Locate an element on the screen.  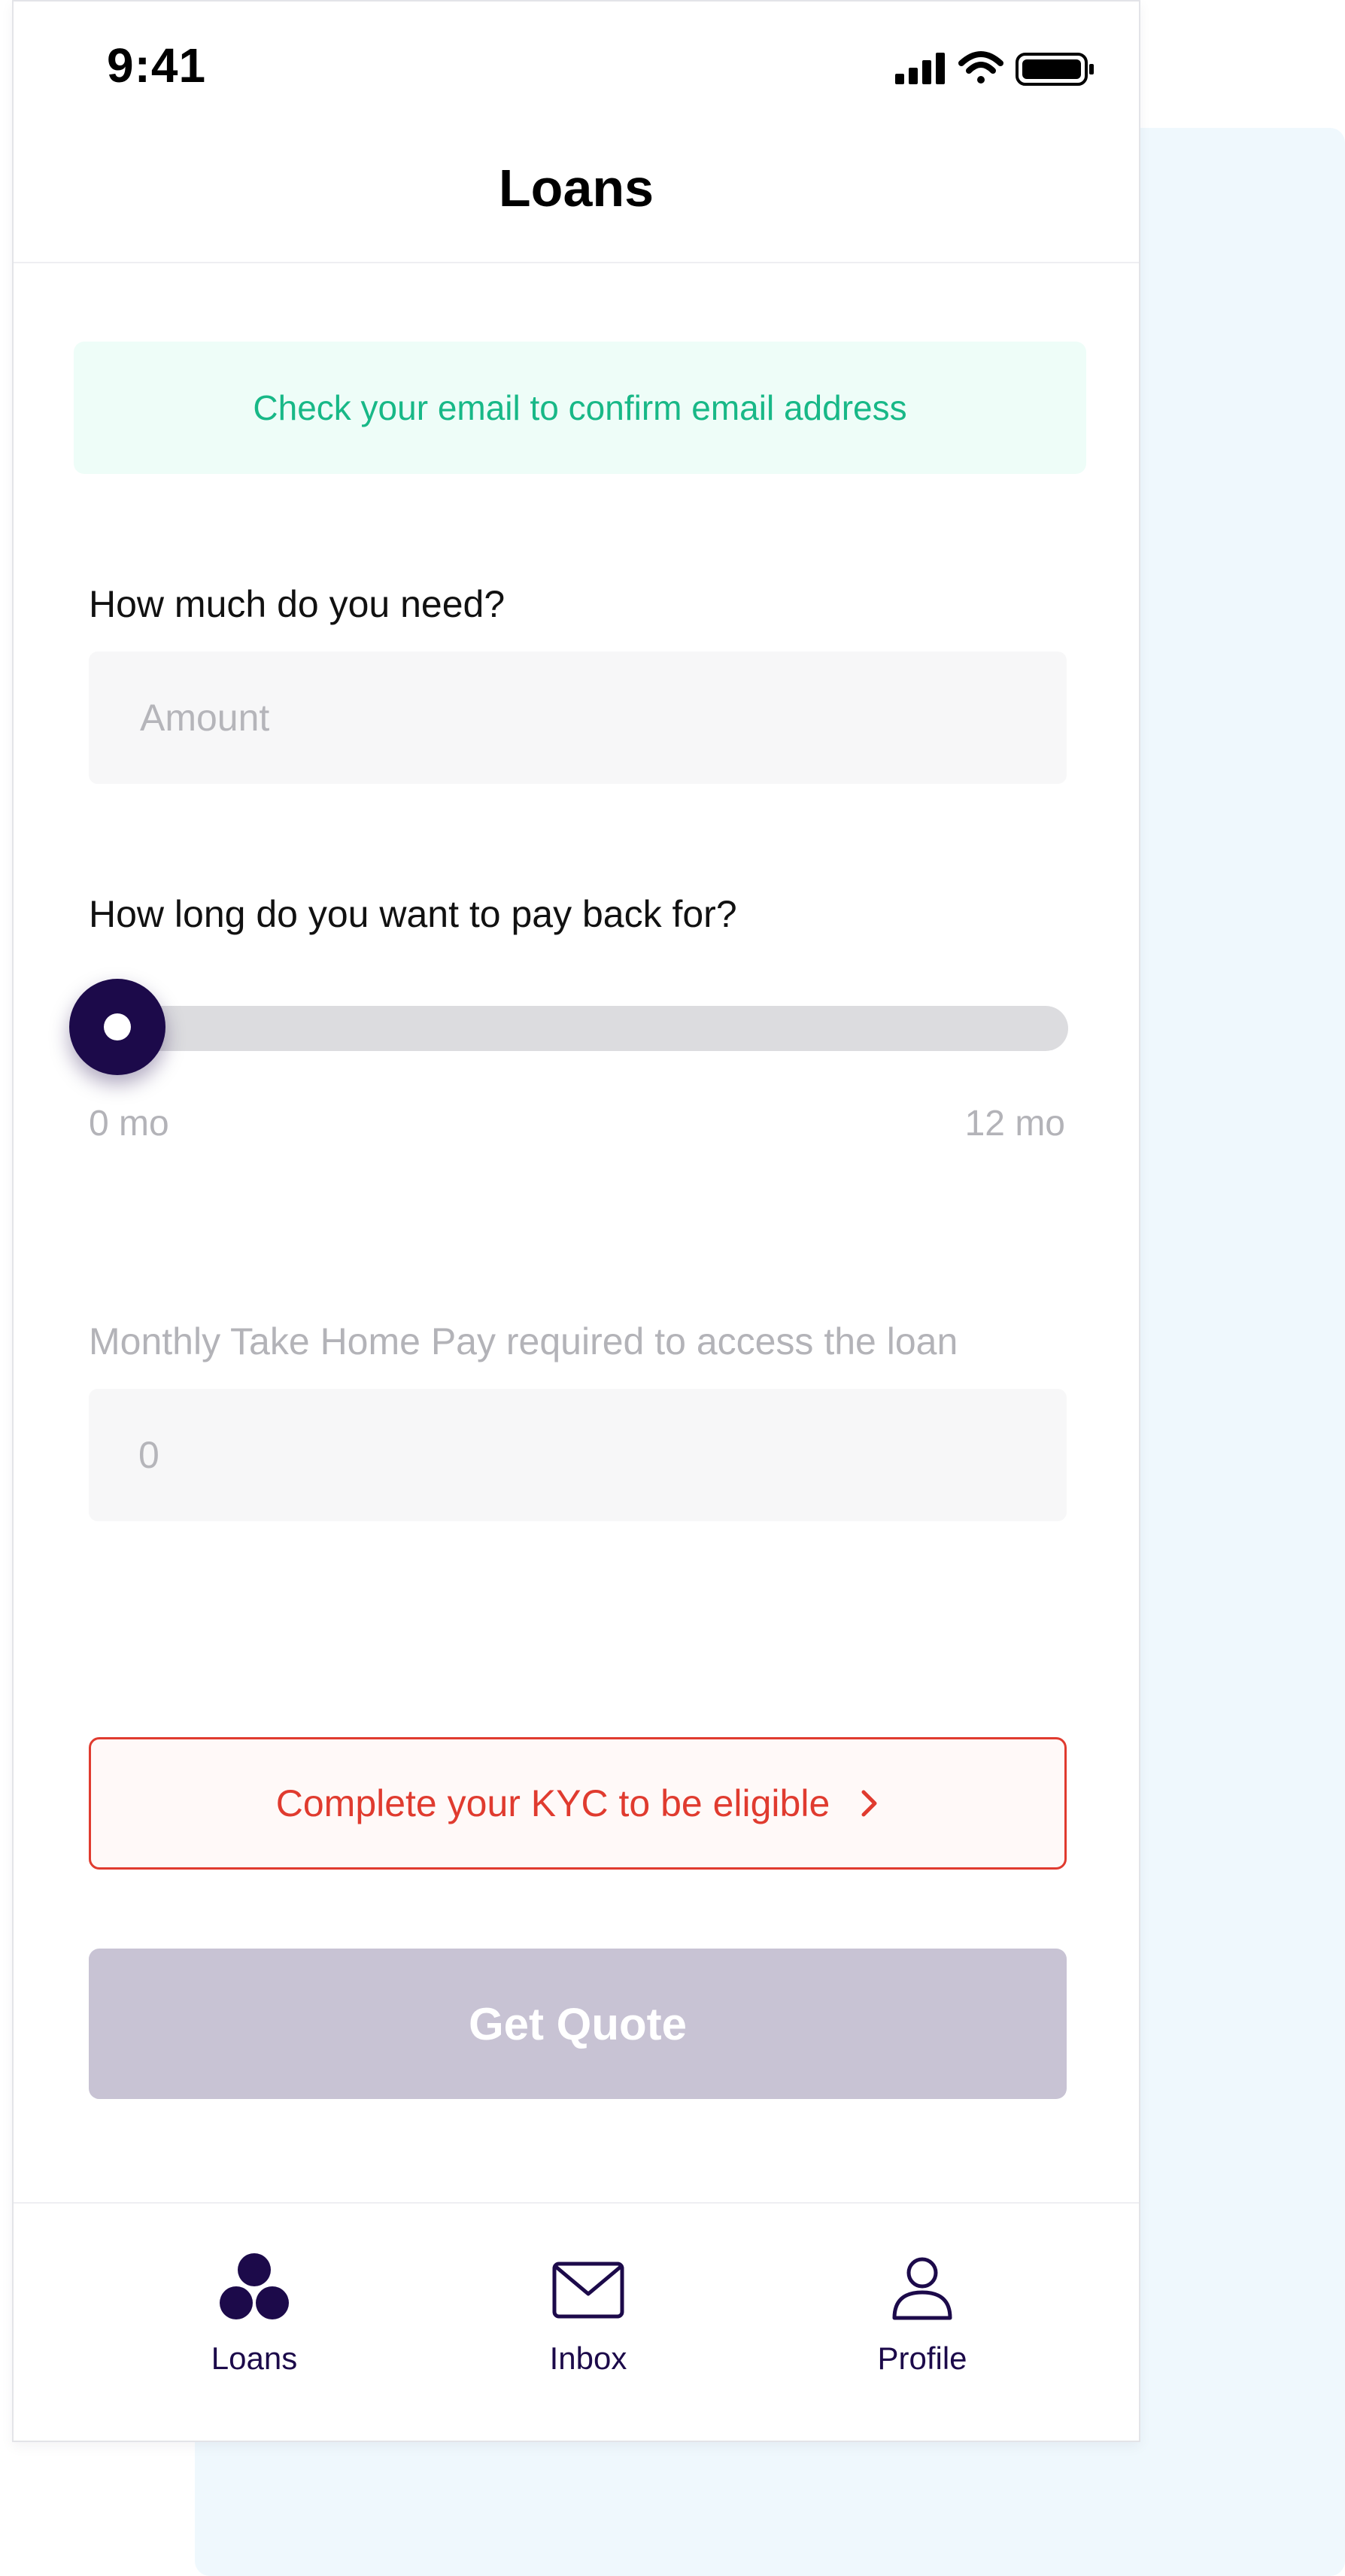
tab-profile-label: Profile is located at coordinates (922, 2359).